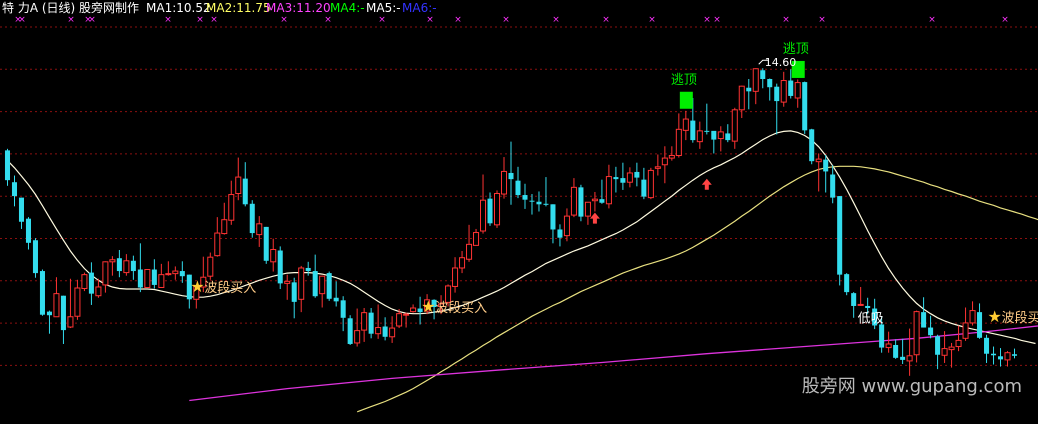  I want to click on peak-price-label: 14.60, so click(781, 62).